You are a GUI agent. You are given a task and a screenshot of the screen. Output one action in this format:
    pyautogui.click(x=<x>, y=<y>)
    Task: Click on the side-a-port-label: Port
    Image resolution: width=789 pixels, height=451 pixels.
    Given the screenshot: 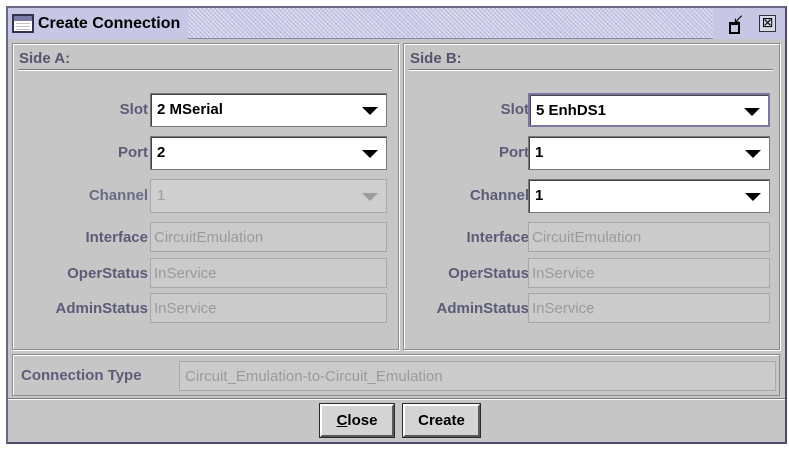 What is the action you would take?
    pyautogui.click(x=133, y=152)
    